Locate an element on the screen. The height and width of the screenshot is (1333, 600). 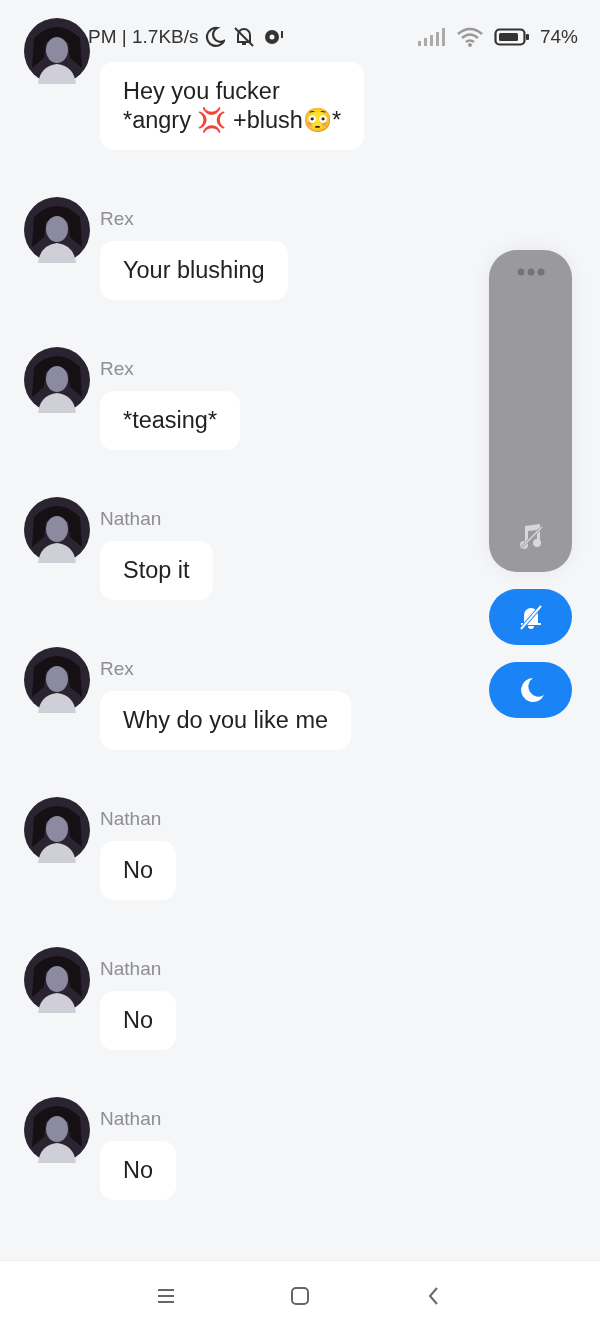
status-text: PM | 1.7KB/s is located at coordinates (143, 37).